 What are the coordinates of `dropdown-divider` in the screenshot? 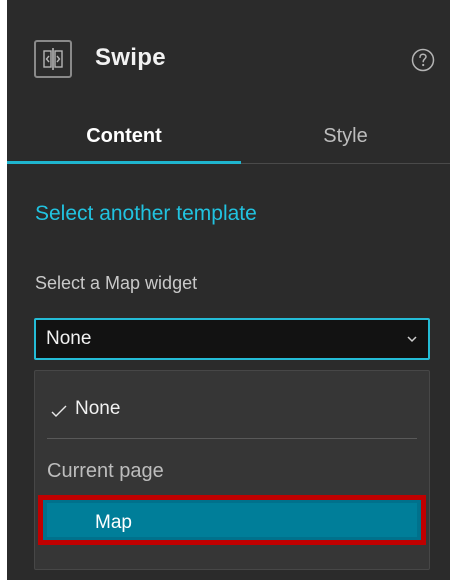 It's located at (232, 438).